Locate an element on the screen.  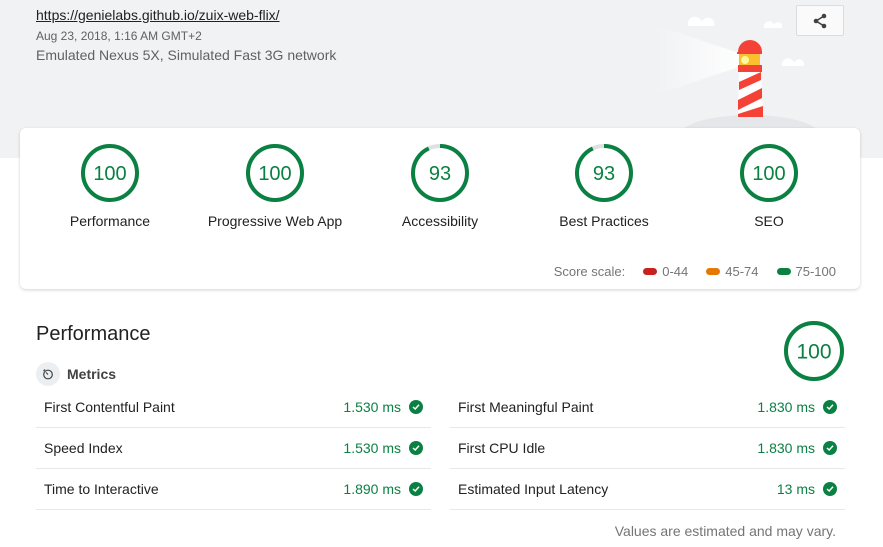
score-gauge-performance: 100 Performance is located at coordinates (110, 186).